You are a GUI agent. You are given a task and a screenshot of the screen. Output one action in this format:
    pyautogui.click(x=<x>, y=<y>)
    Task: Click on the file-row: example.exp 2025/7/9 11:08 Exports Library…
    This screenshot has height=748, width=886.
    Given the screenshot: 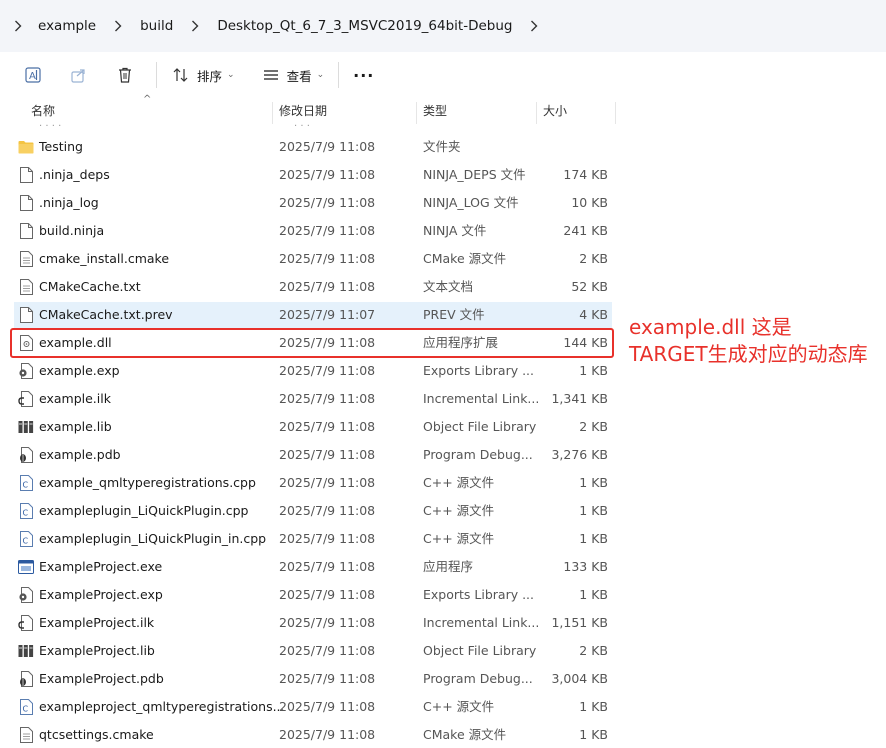 What is the action you would take?
    pyautogui.click(x=313, y=371)
    